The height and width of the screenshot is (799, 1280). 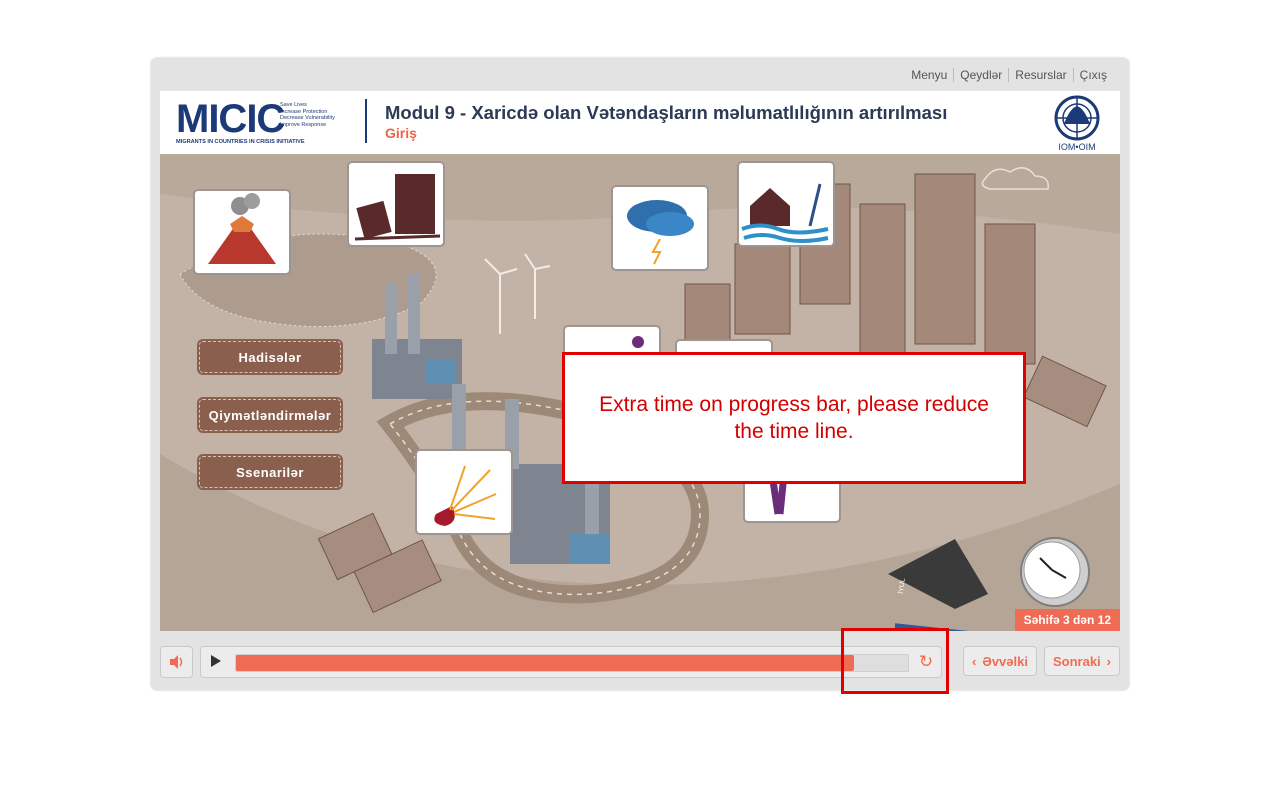 I want to click on iom-logo: IOM•OIM, so click(x=1077, y=123).